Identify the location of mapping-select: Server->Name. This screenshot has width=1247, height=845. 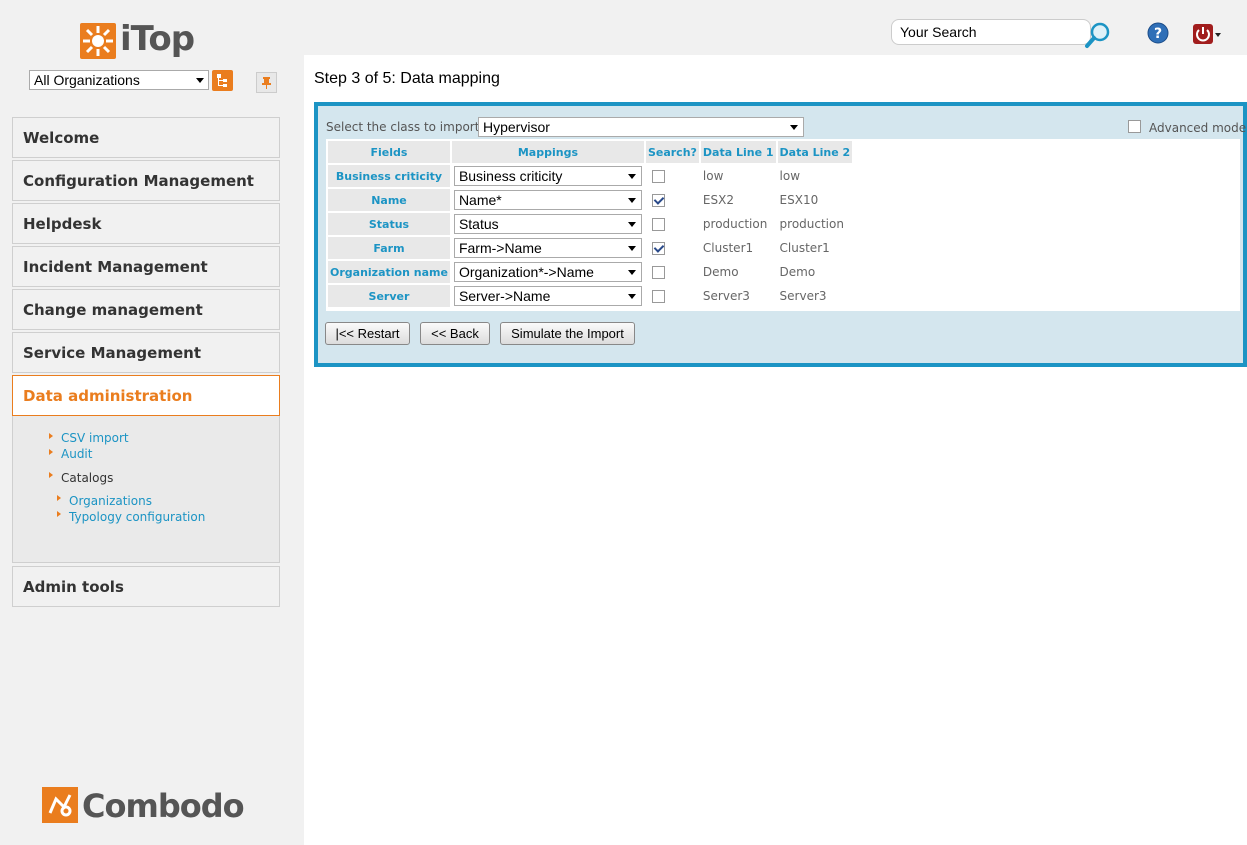
(547, 296).